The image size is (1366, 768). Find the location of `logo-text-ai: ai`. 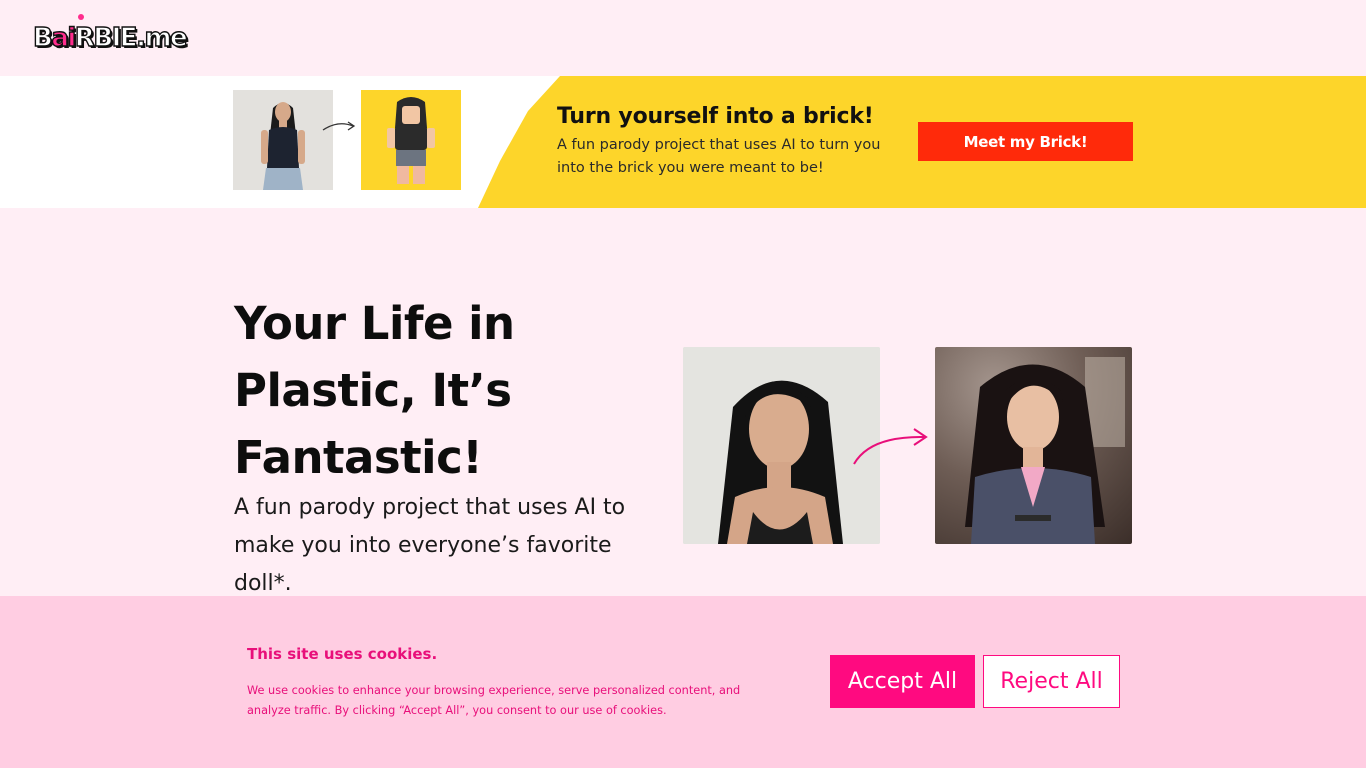

logo-text-ai: ai is located at coordinates (64, 37).